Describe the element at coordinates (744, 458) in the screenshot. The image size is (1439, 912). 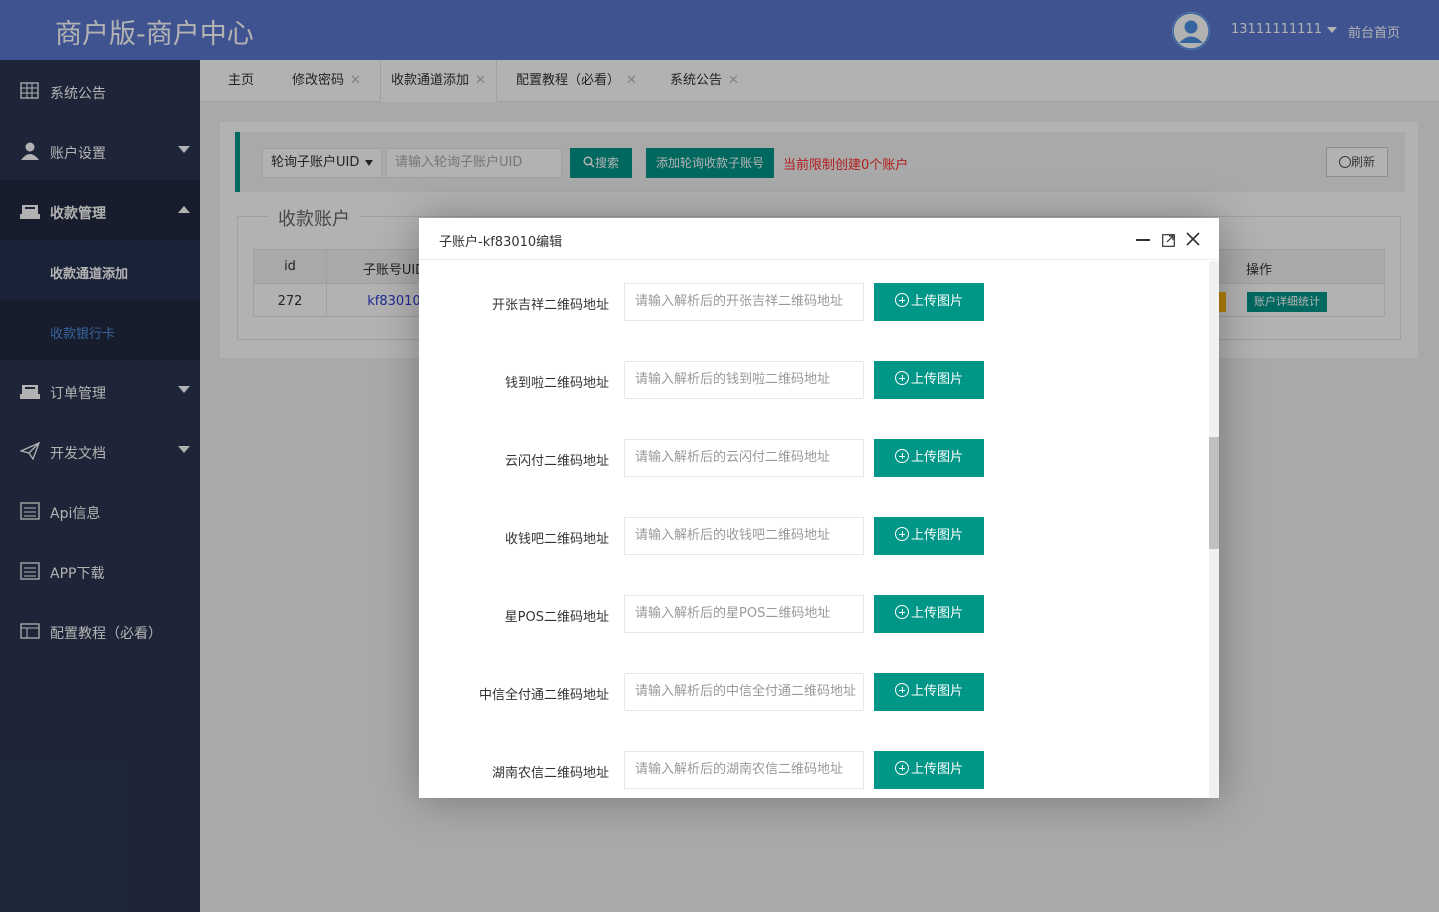
I see `qr-url-input: 请输入解析后的云闪付二维码地址` at that location.